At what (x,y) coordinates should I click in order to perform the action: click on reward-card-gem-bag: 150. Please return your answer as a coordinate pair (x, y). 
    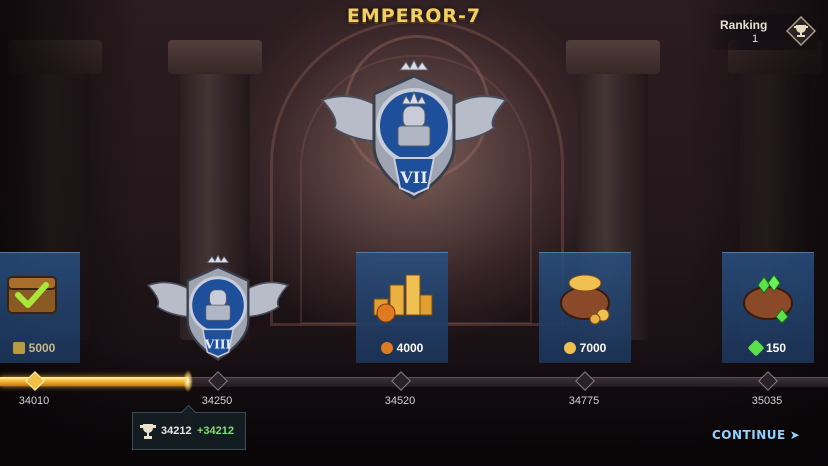
    Looking at the image, I should click on (768, 307).